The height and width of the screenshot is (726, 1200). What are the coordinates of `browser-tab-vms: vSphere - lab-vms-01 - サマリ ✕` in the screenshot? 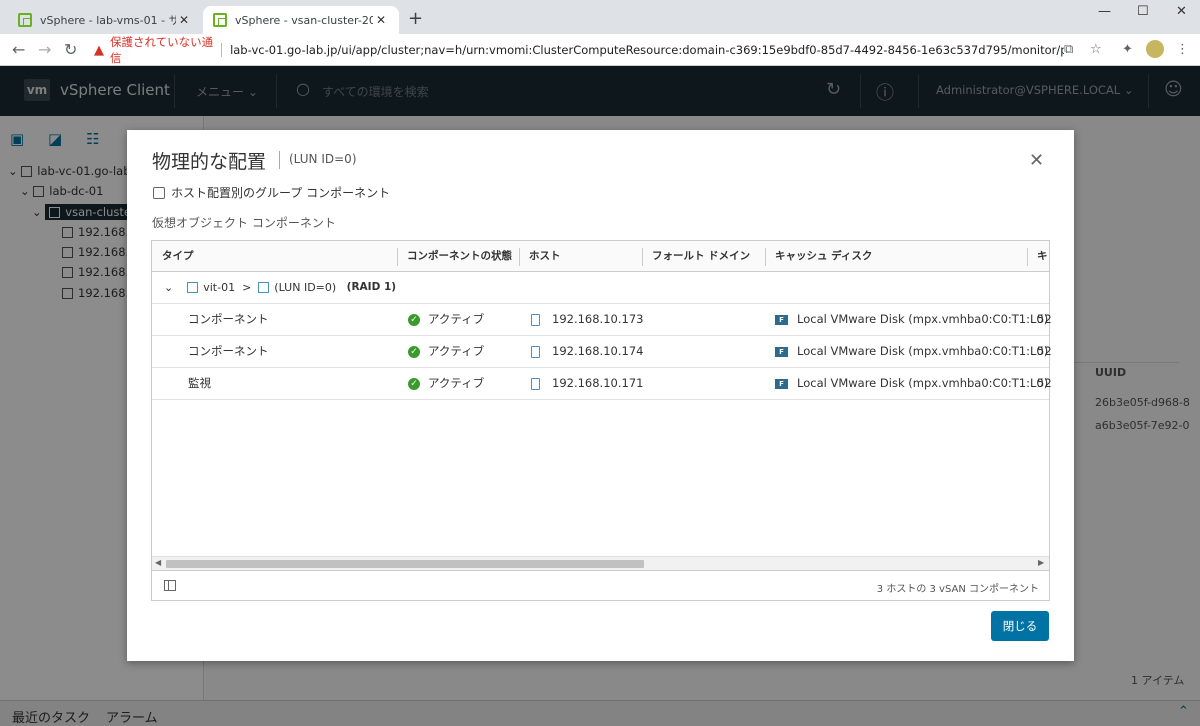 It's located at (105, 20).